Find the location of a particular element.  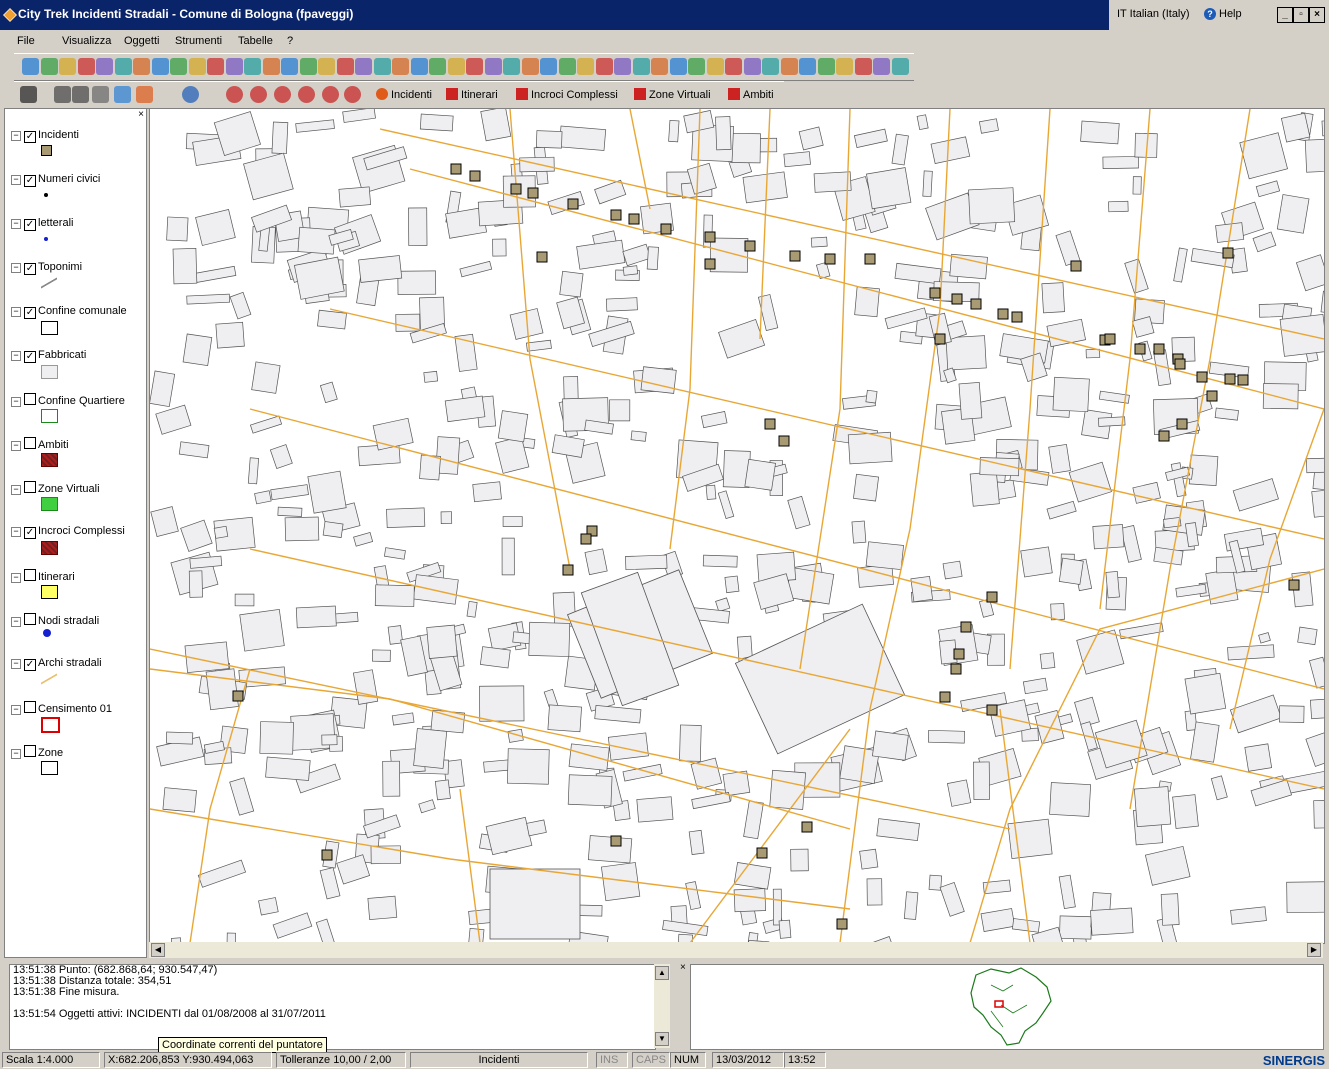

close-panel-icon: × is located at coordinates (683, 967).